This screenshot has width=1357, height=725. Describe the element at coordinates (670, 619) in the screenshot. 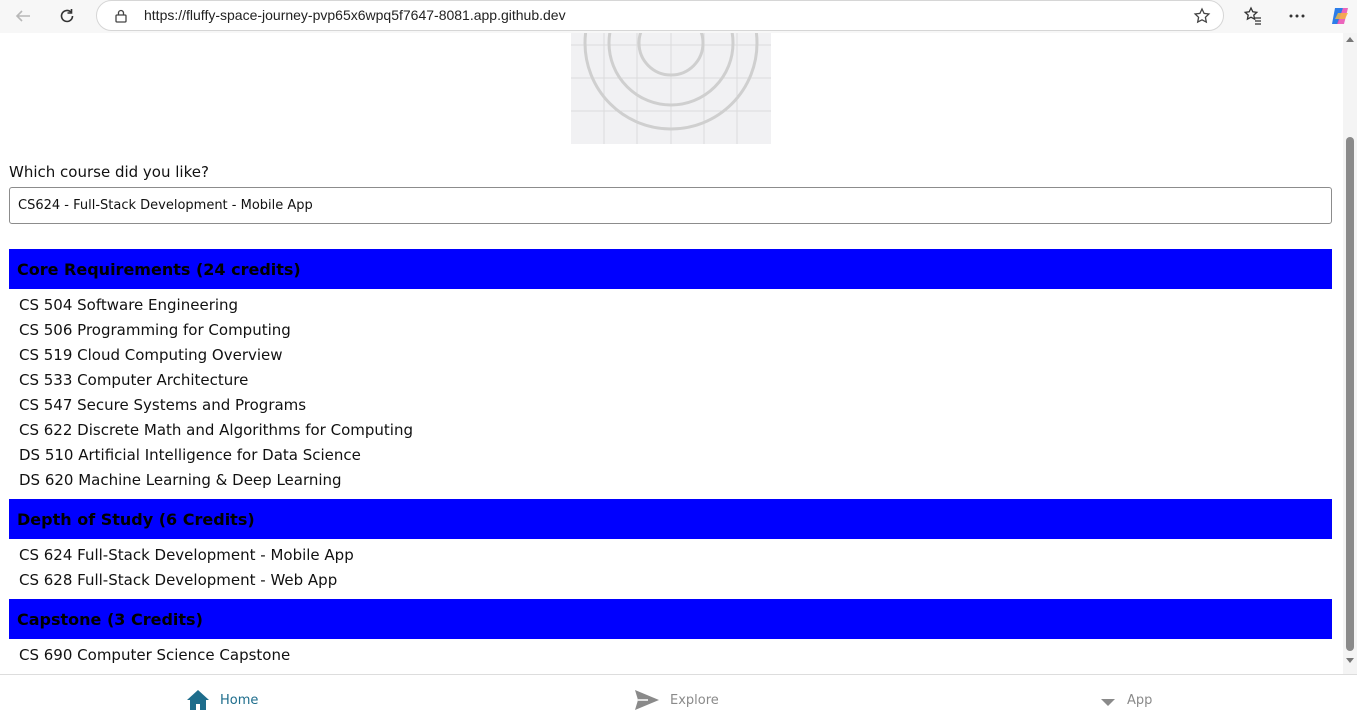

I see `section-header-capstone: Capstone (3 Credits)` at that location.